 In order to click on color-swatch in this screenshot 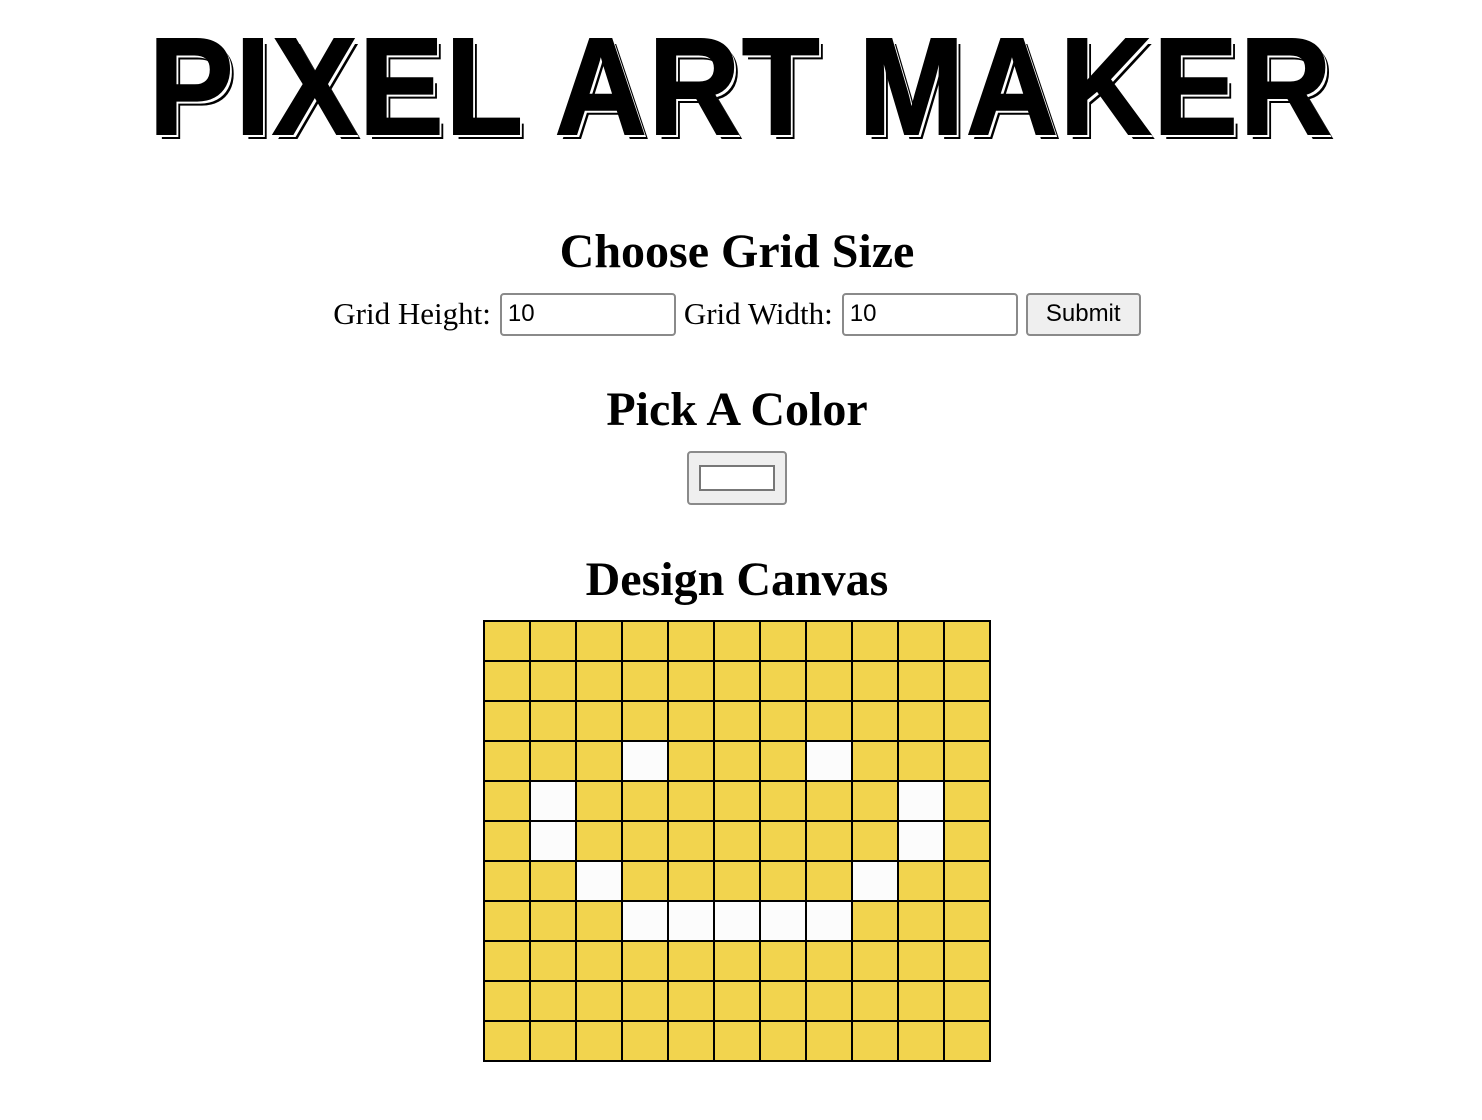, I will do `click(737, 478)`.